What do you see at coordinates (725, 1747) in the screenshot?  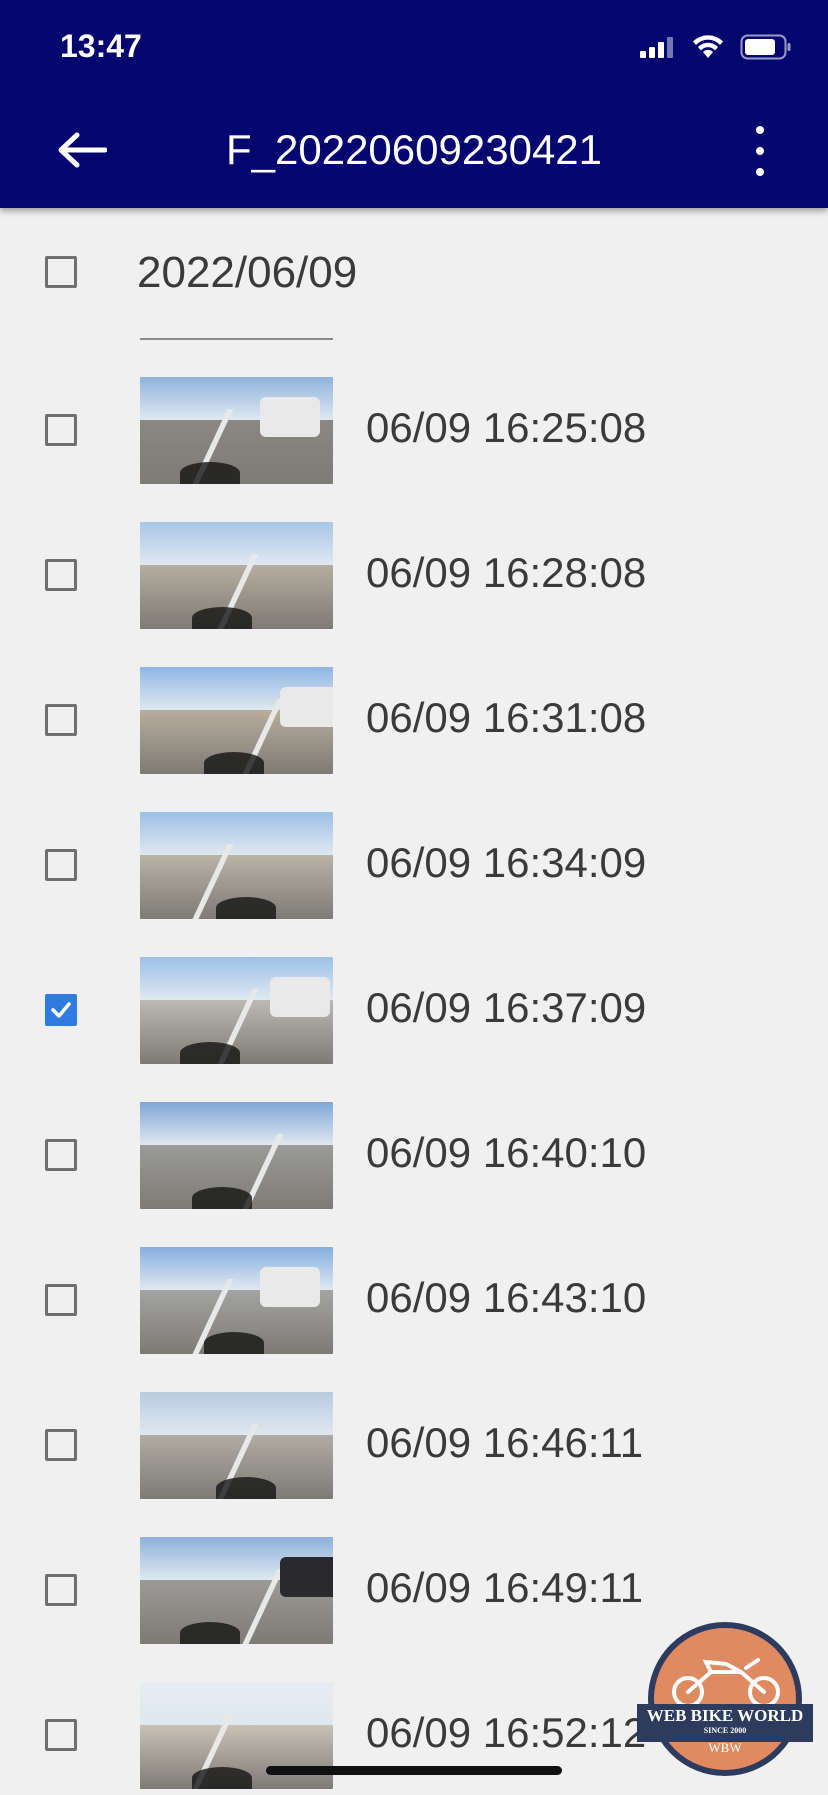 I see `watermark-initials: WBW` at bounding box center [725, 1747].